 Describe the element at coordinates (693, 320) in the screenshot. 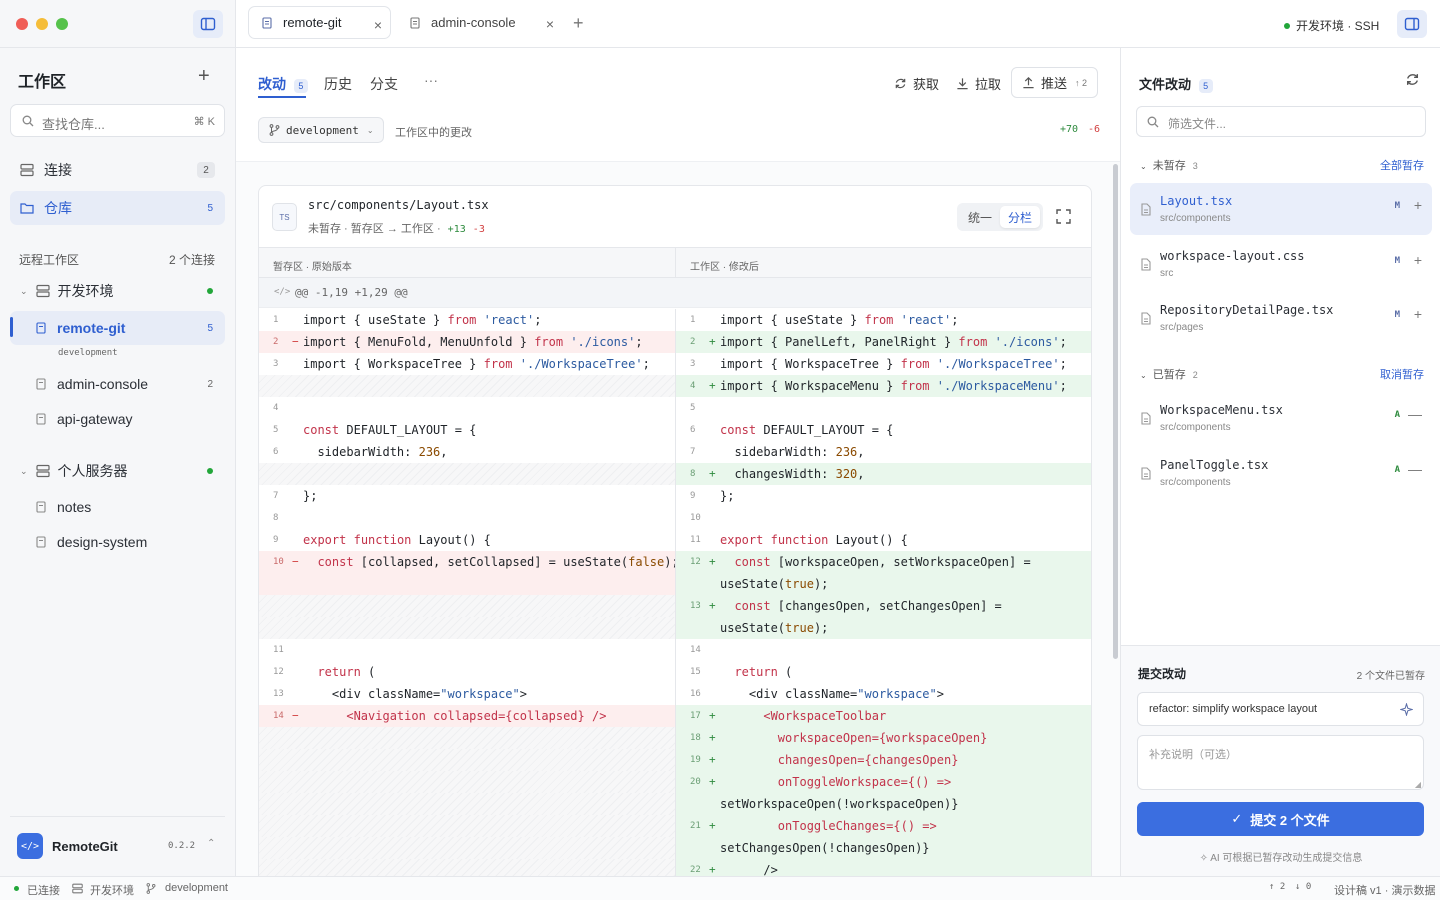

I see `line-number: 1` at that location.